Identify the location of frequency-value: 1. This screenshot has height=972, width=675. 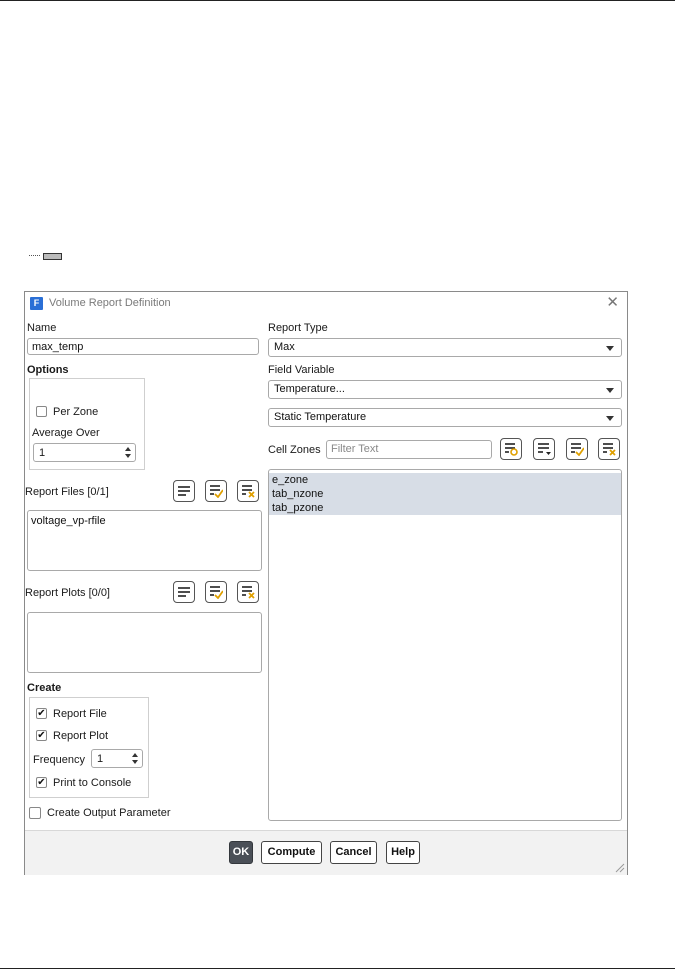
(100, 759).